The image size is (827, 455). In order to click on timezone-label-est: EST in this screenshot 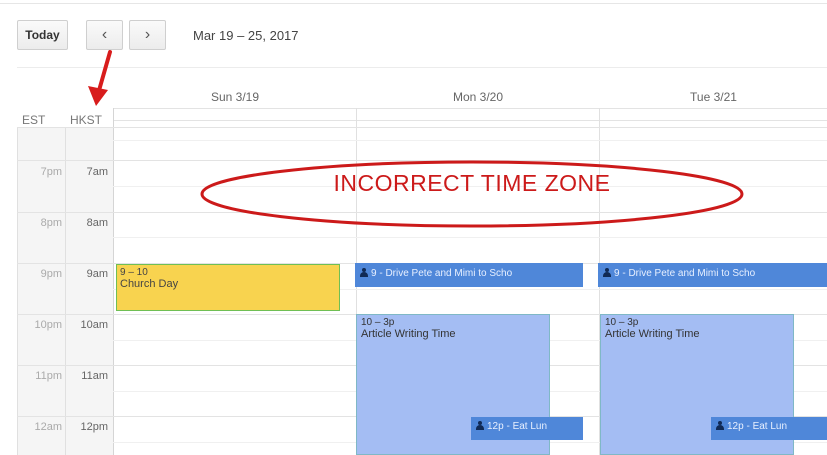, I will do `click(34, 120)`.